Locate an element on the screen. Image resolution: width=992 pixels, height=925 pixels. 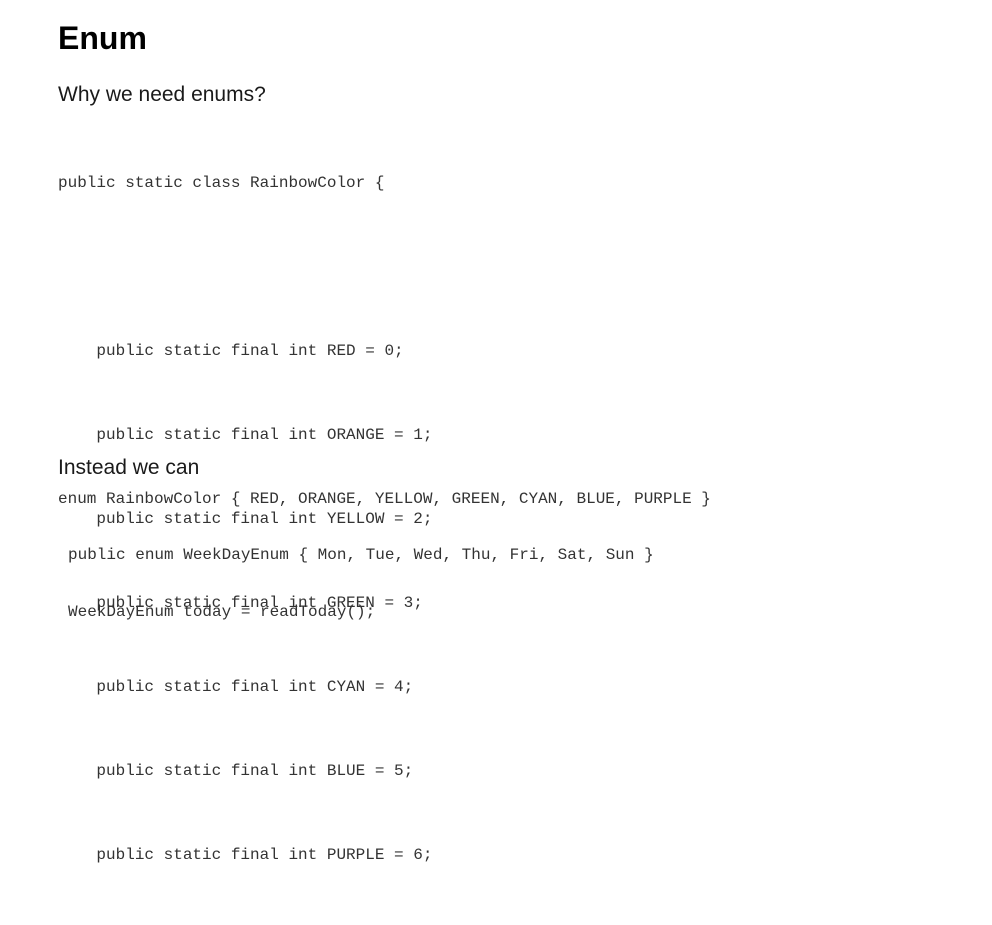
code-line: public static final int BLUE = 5; is located at coordinates (236, 771).